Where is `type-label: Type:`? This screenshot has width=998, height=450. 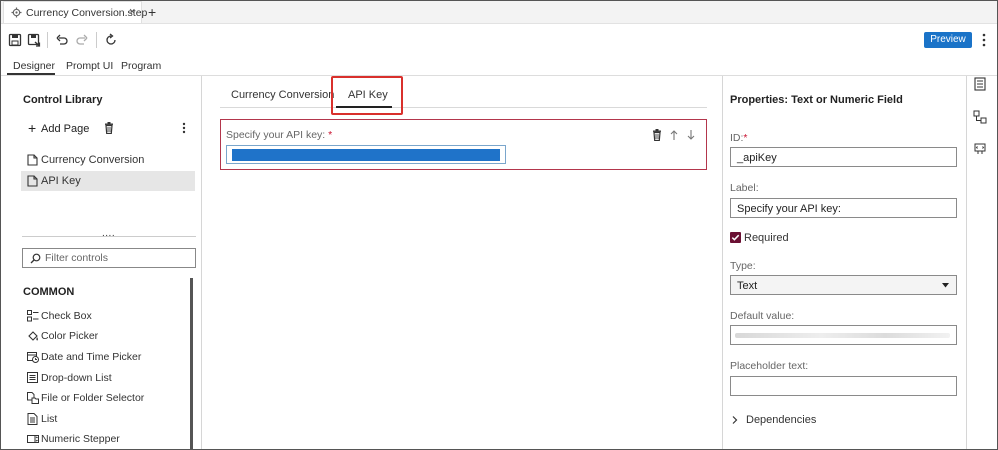 type-label: Type: is located at coordinates (743, 266).